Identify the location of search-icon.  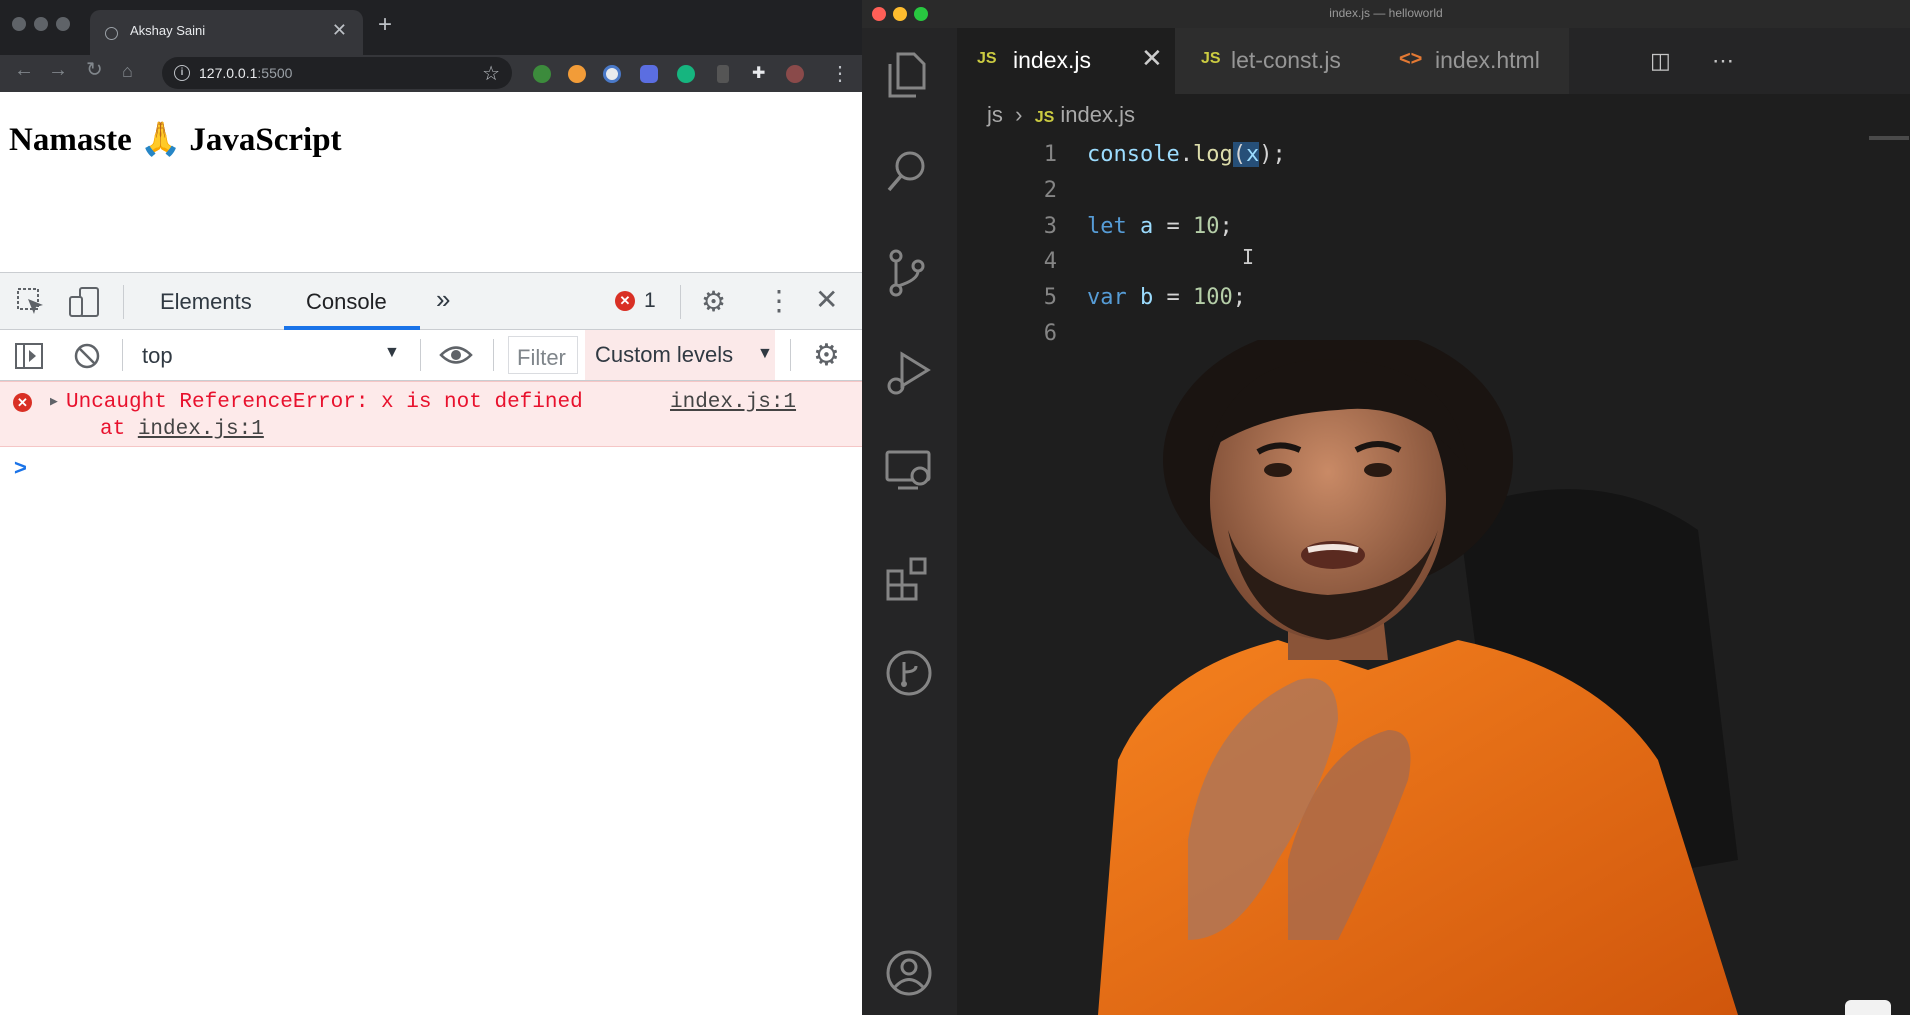
(907, 171).